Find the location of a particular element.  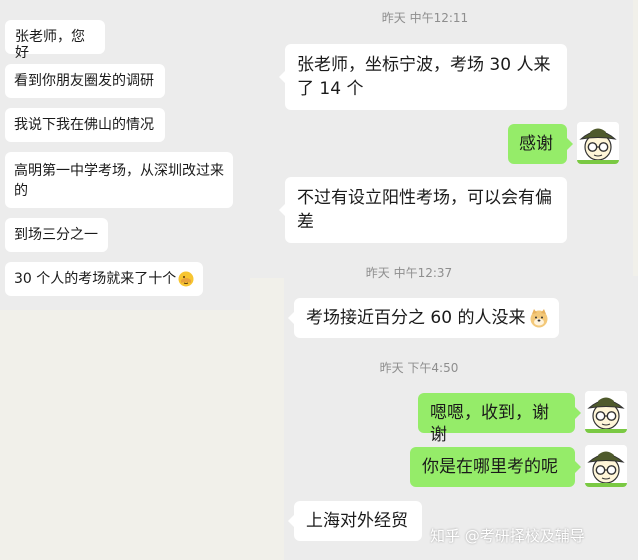

message-bubble-outgoing: 嗯嗯，收到，谢谢 is located at coordinates (499, 419).